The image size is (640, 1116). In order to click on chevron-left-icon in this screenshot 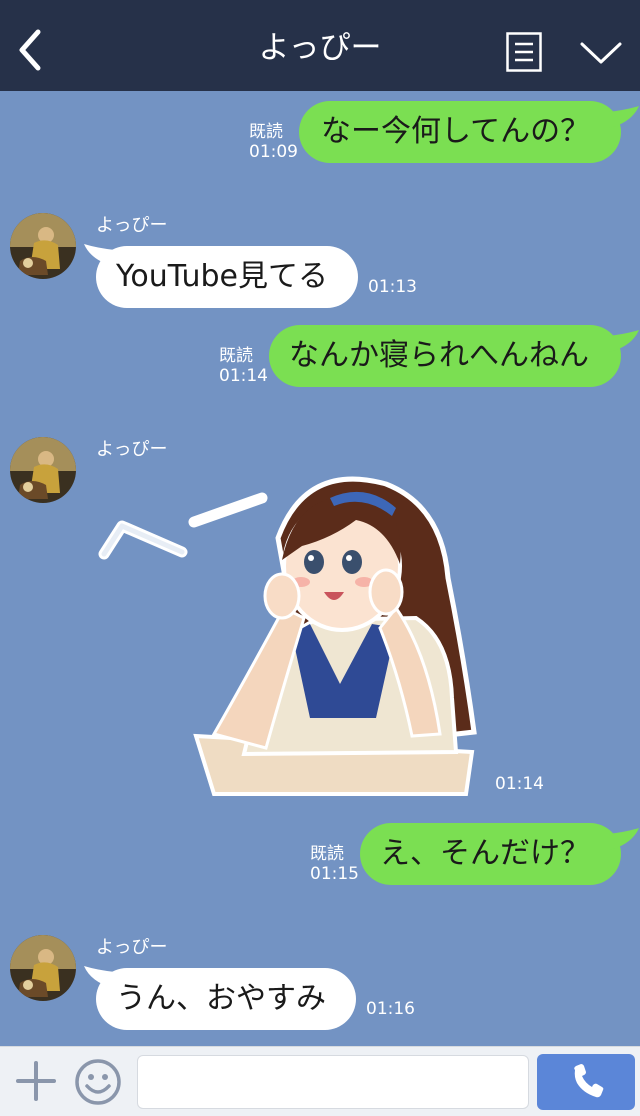, I will do `click(30, 50)`.